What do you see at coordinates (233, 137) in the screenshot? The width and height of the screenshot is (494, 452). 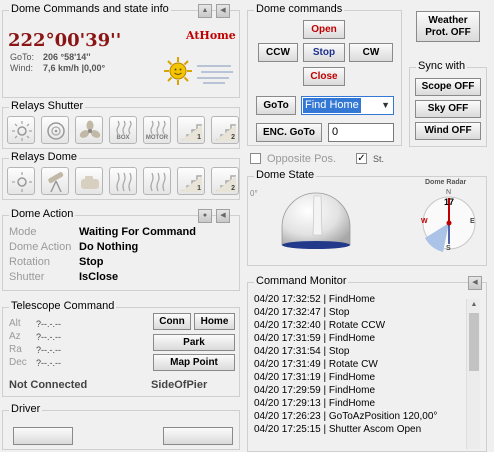 I see `stairs-2-label: 2` at bounding box center [233, 137].